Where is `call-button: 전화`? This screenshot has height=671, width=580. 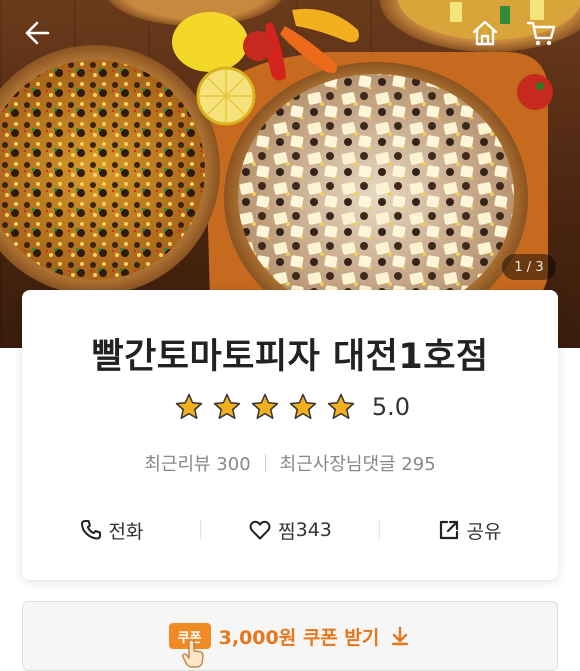
call-button: 전화 is located at coordinates (111, 530).